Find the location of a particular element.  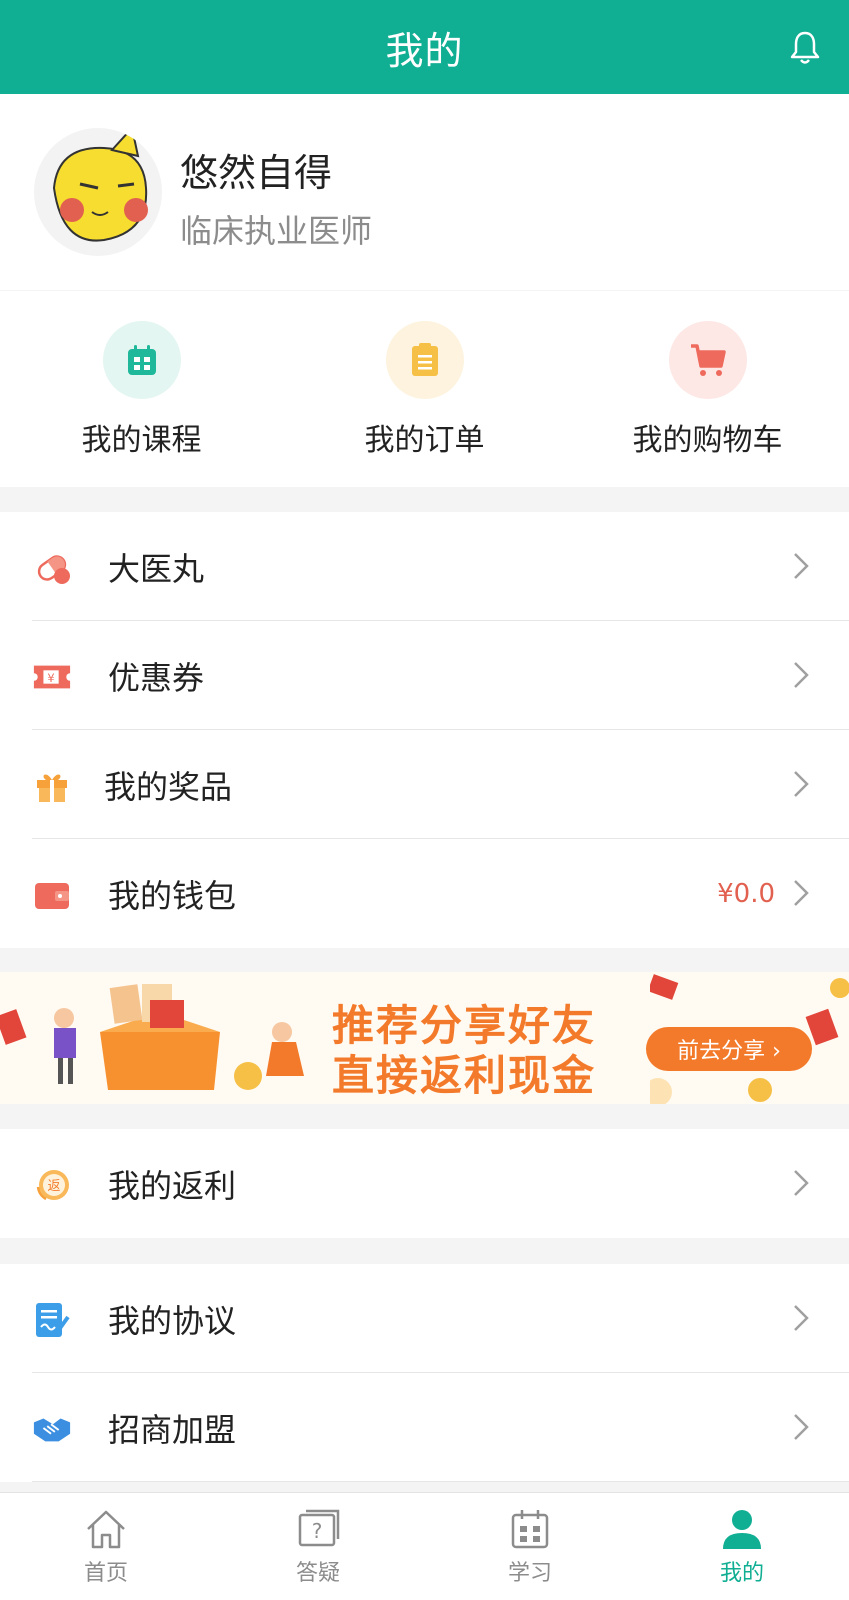

tab-mine: 我的 is located at coordinates (742, 1546).